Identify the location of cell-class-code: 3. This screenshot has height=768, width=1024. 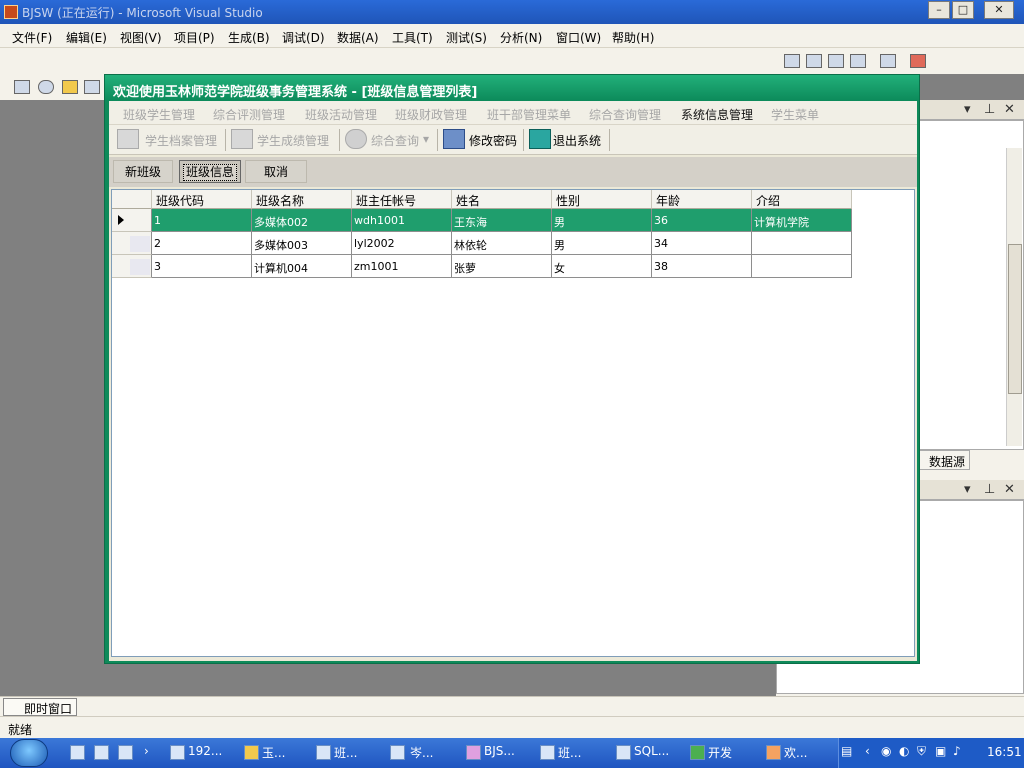
(202, 266).